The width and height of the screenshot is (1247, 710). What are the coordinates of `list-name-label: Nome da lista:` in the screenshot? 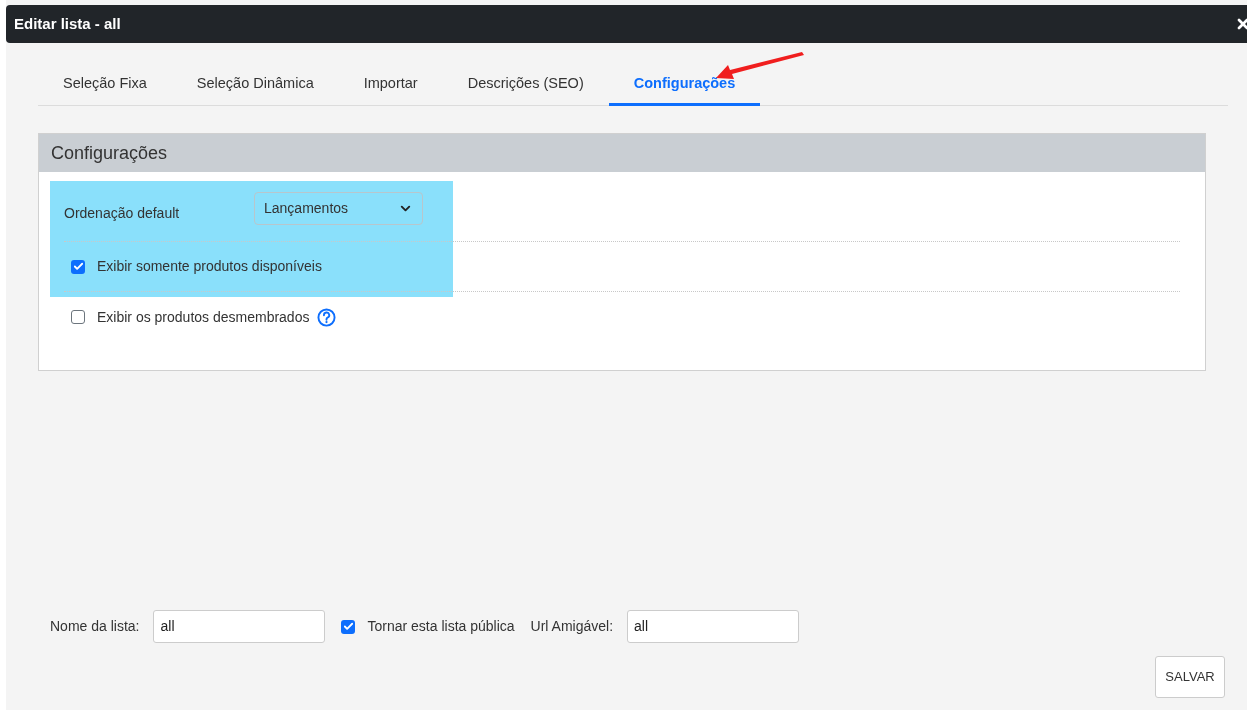 It's located at (95, 626).